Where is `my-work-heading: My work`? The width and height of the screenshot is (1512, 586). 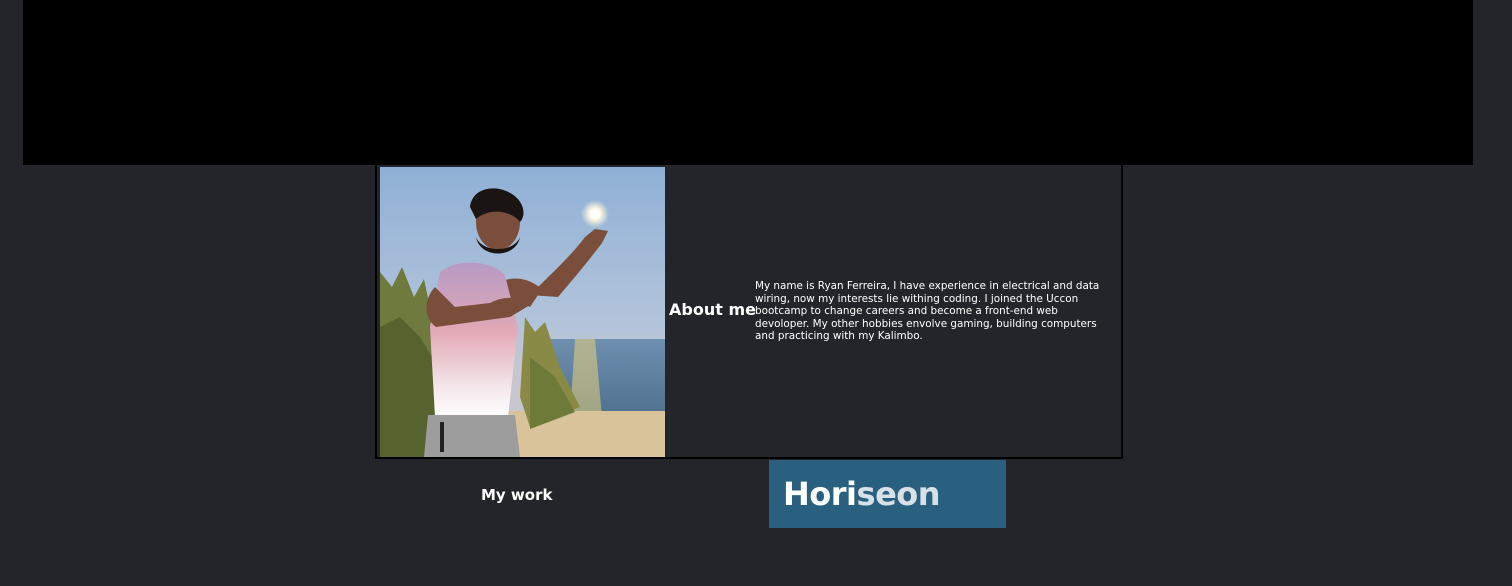
my-work-heading: My work is located at coordinates (517, 495).